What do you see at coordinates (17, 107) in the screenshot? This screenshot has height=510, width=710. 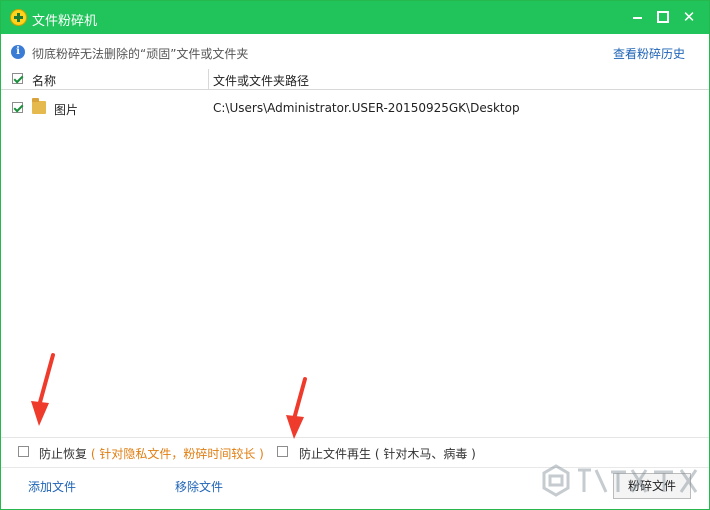 I see `file-row-checkbox` at bounding box center [17, 107].